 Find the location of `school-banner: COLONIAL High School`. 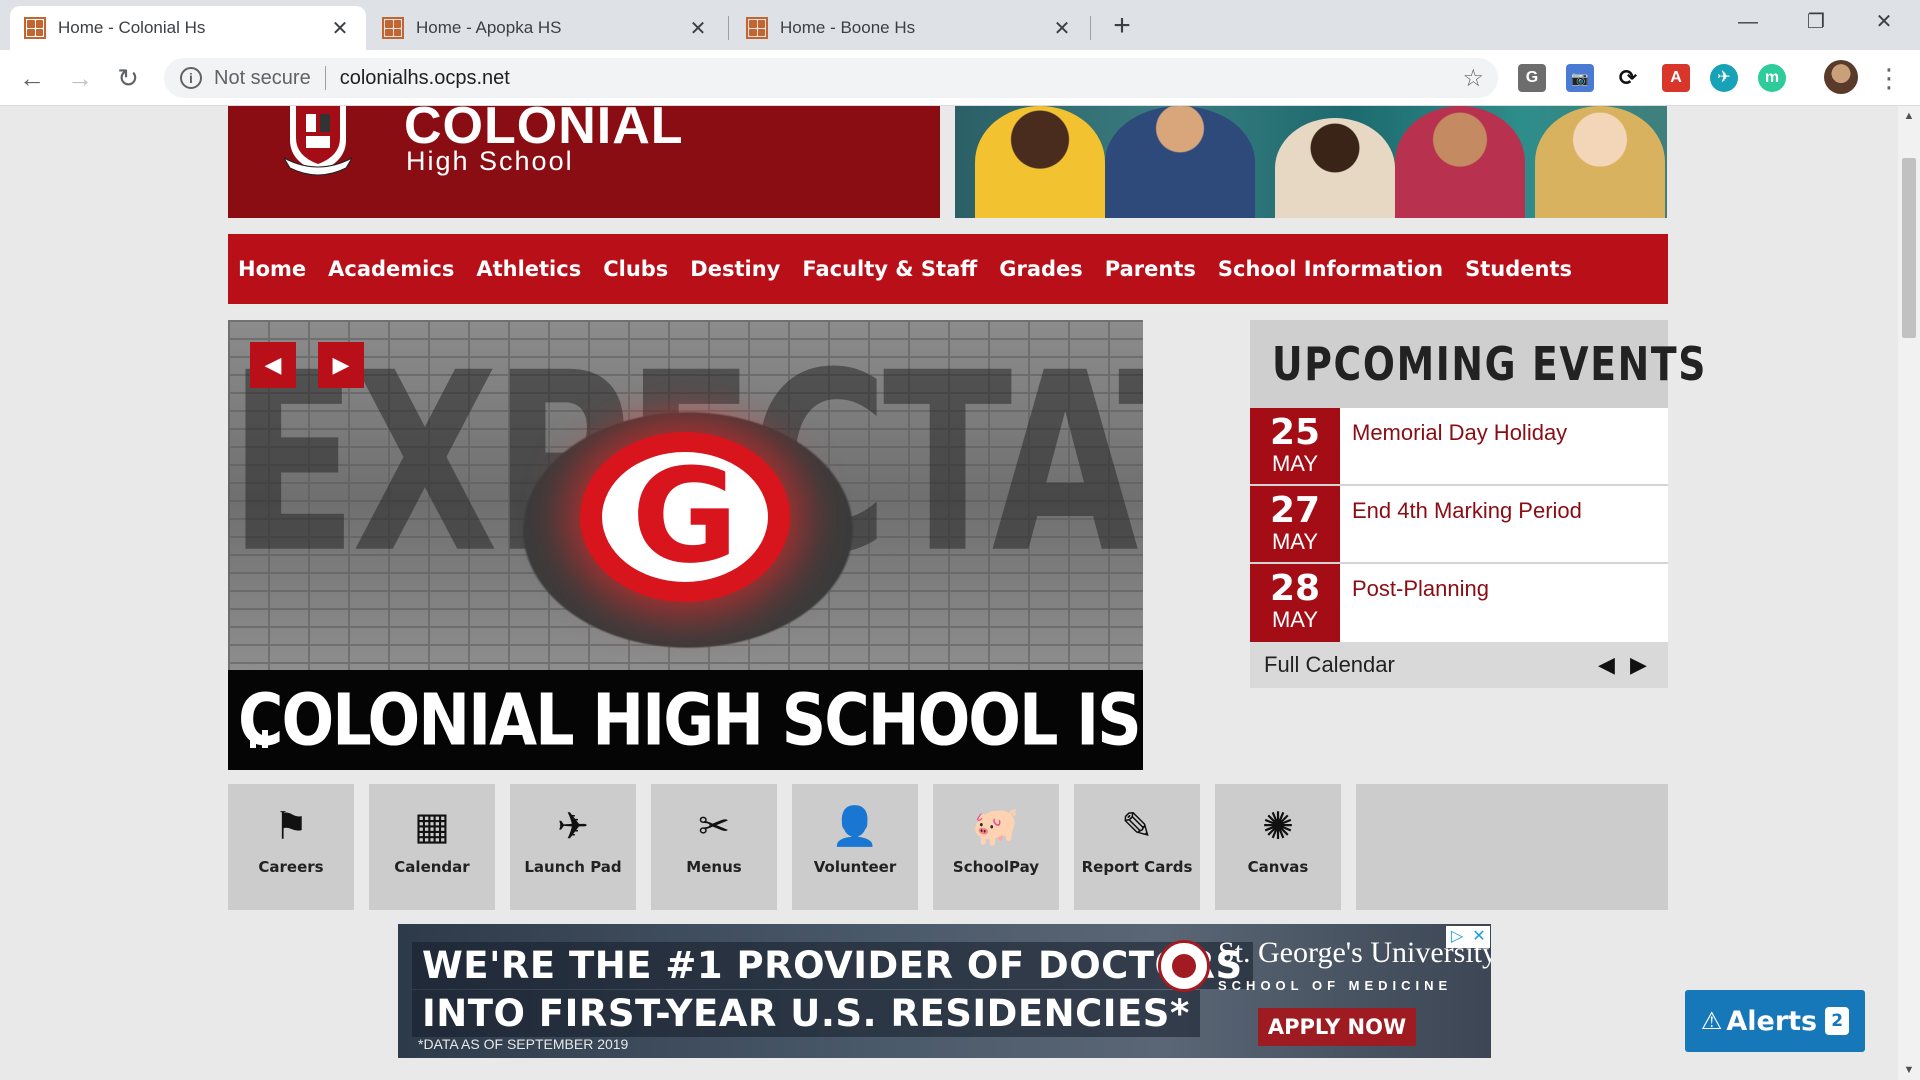

school-banner: COLONIAL High School is located at coordinates (584, 162).